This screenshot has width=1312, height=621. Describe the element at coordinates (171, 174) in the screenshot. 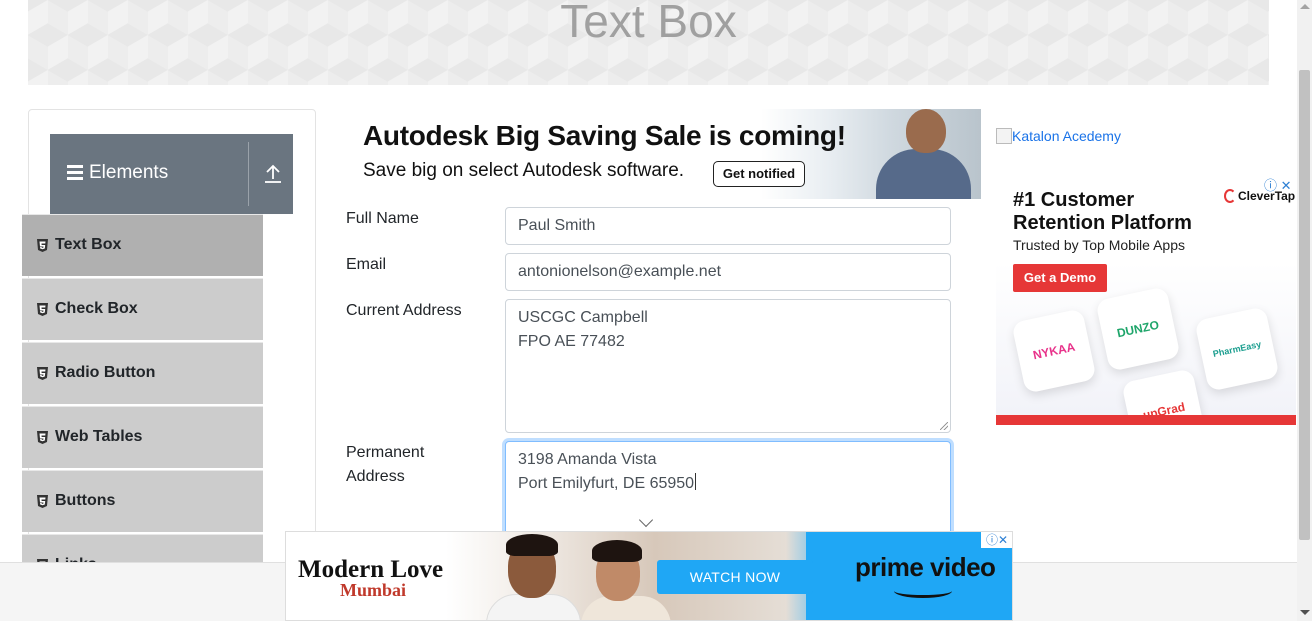

I see `elements-group-header: Elements` at that location.